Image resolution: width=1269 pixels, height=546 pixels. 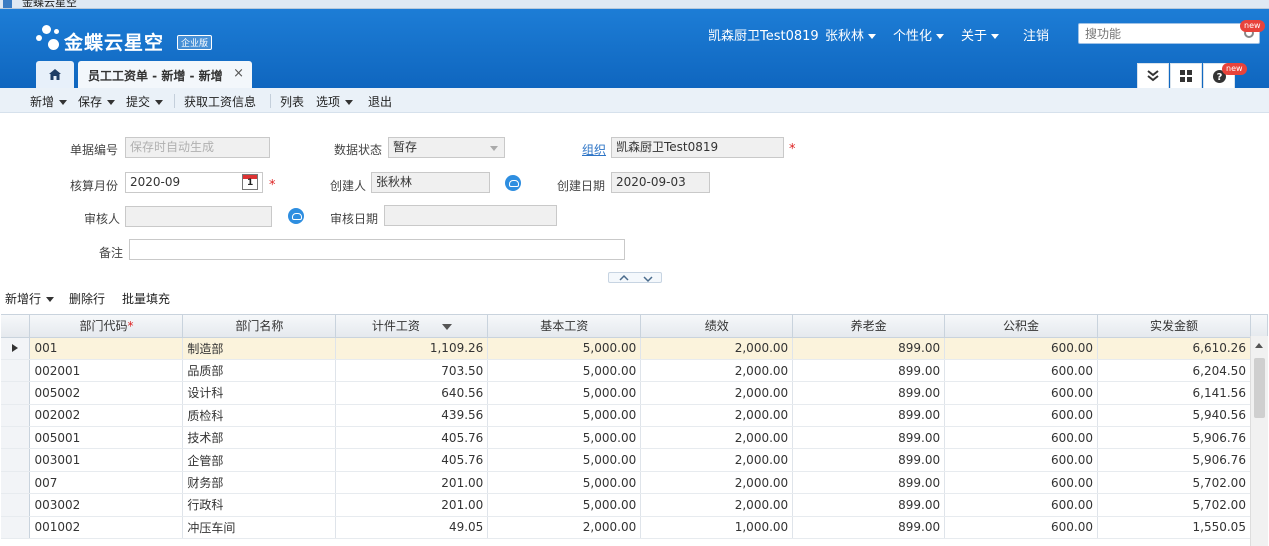 I want to click on grid-view-button, so click(x=1186, y=76).